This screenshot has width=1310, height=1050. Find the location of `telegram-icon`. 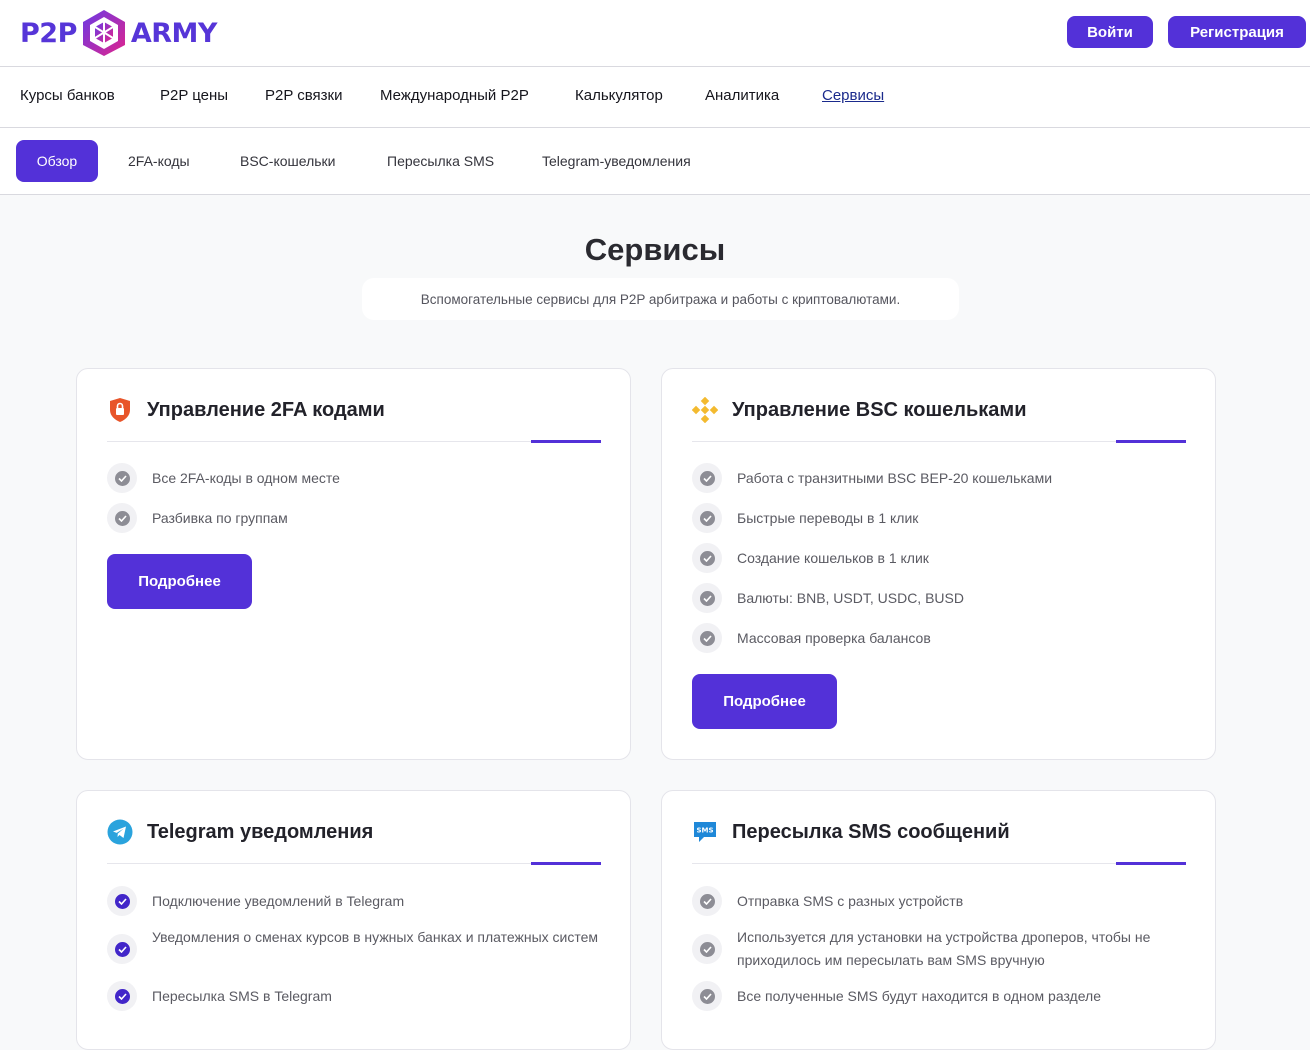

telegram-icon is located at coordinates (120, 832).